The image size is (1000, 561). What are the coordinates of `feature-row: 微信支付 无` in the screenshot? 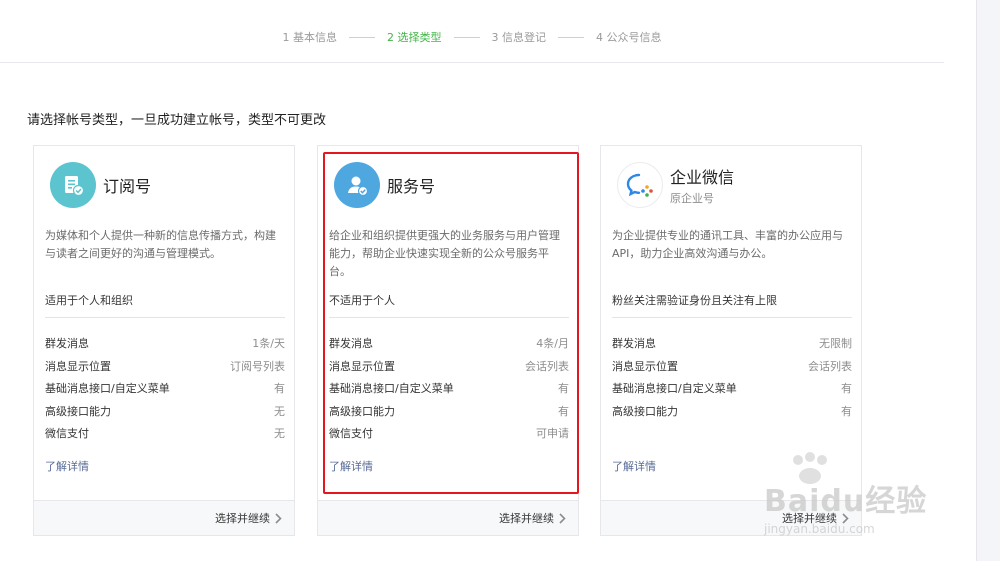 It's located at (165, 436).